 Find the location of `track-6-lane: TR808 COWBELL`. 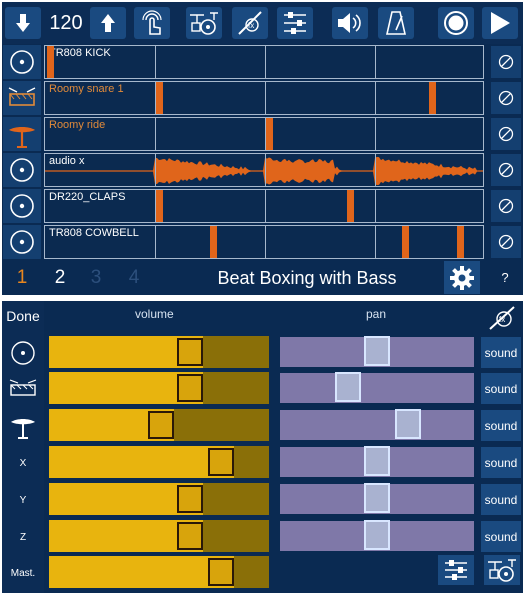

track-6-lane: TR808 COWBELL is located at coordinates (264, 242).